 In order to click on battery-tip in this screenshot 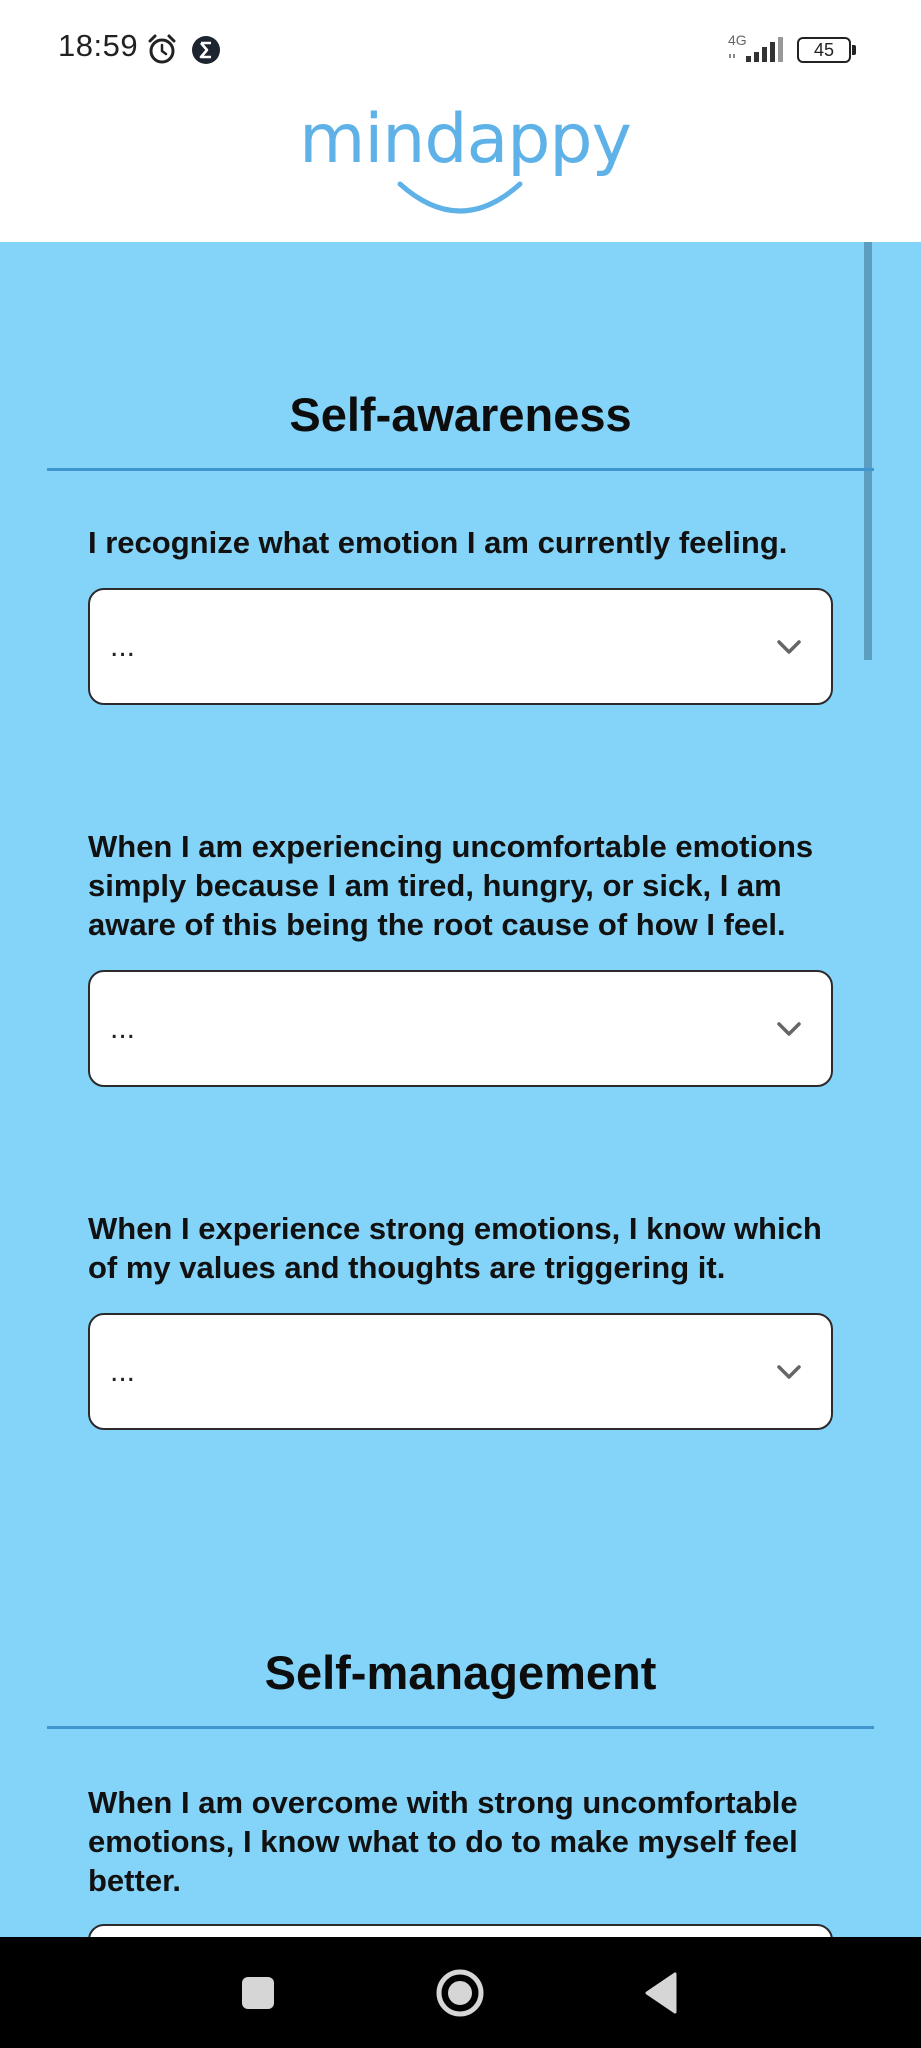, I will do `click(854, 50)`.